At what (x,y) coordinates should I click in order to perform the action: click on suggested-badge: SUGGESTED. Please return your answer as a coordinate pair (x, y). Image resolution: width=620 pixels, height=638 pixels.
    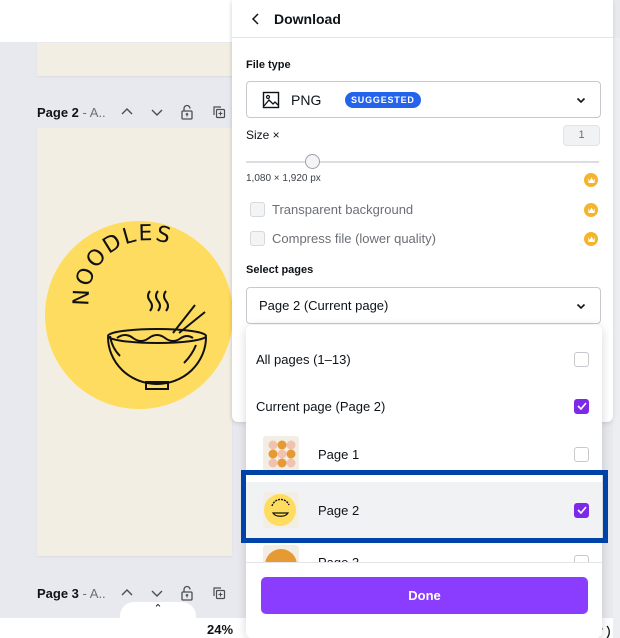
    Looking at the image, I should click on (383, 100).